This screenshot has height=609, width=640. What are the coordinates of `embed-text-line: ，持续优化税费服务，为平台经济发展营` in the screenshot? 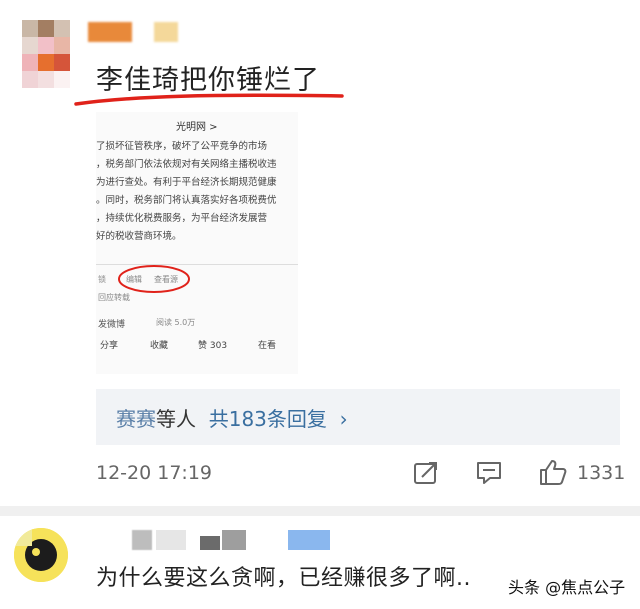 It's located at (182, 218).